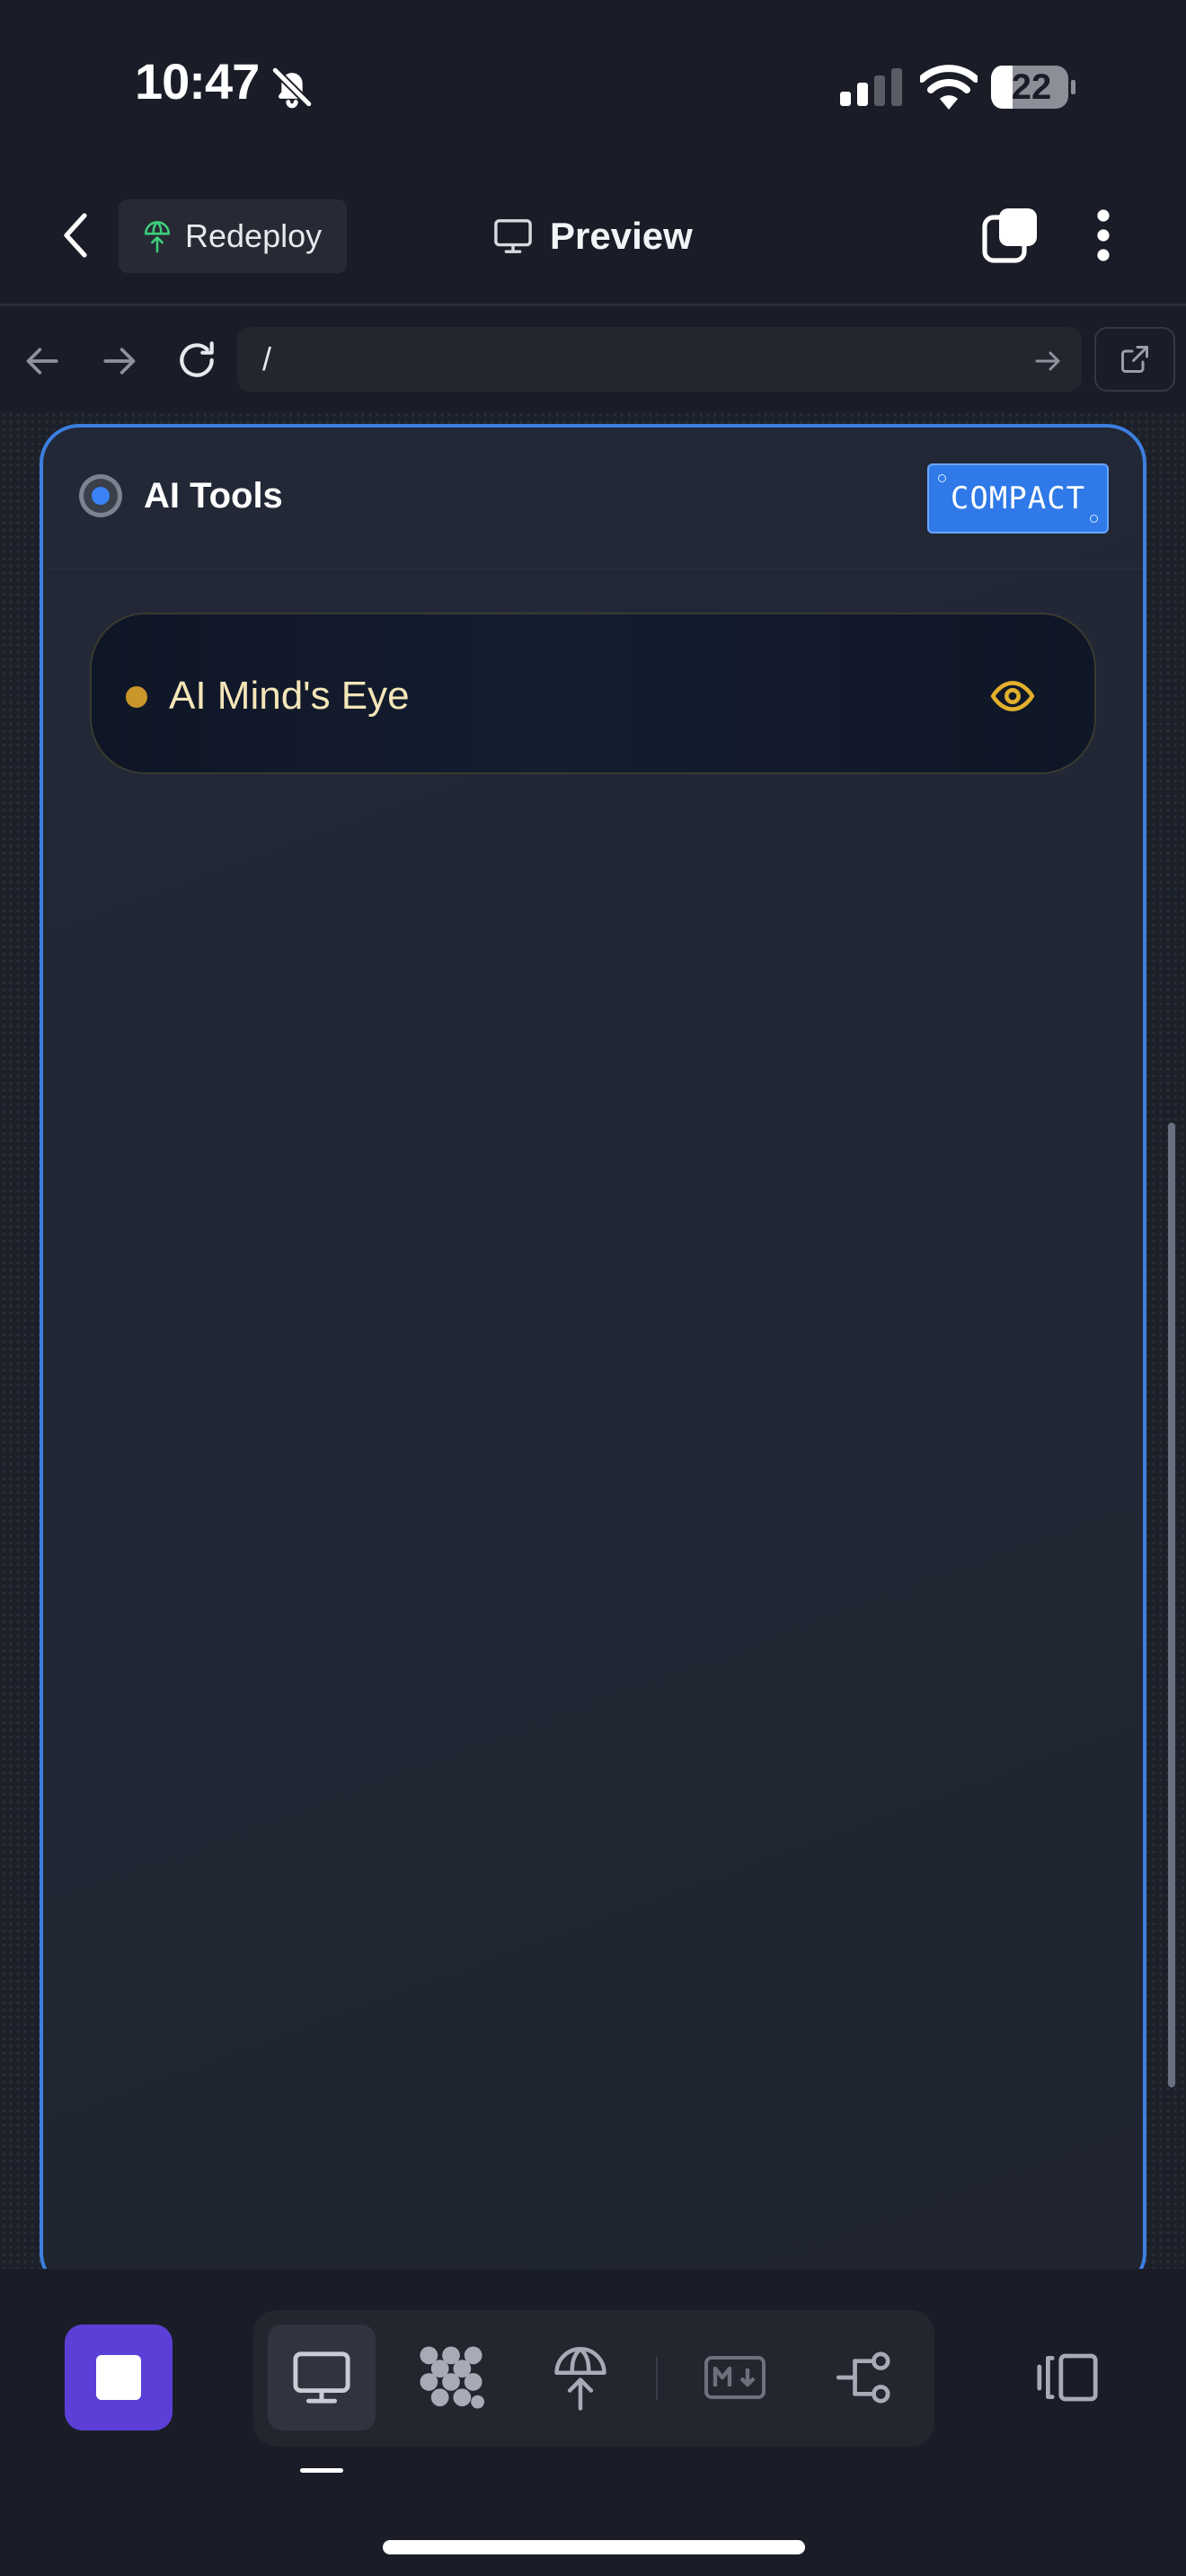 The height and width of the screenshot is (2576, 1186). I want to click on go-arrow-icon, so click(1047, 361).